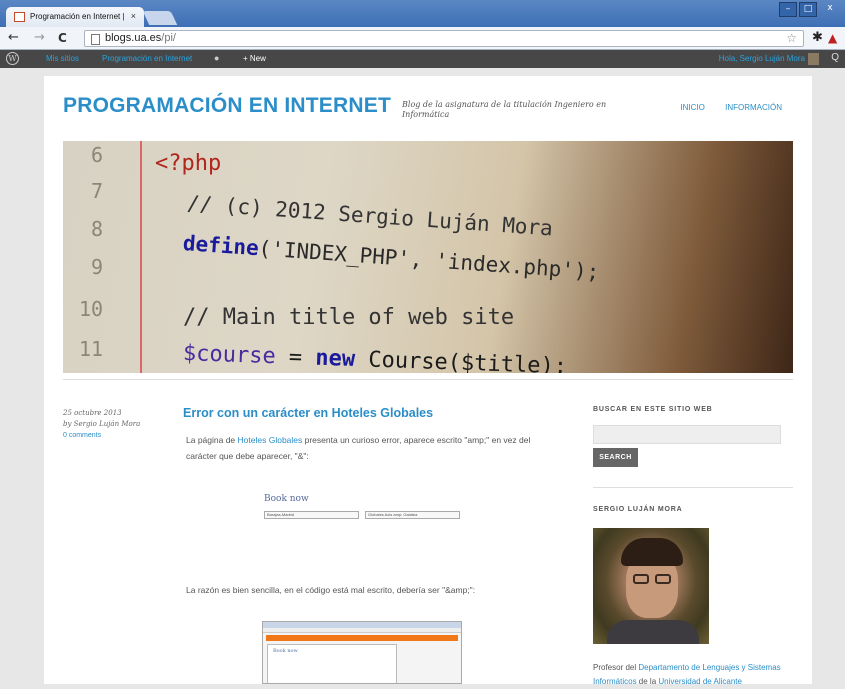 The height and width of the screenshot is (689, 845). I want to click on code-define-args: ('INDEX_PHP', 'index.php');, so click(429, 260).